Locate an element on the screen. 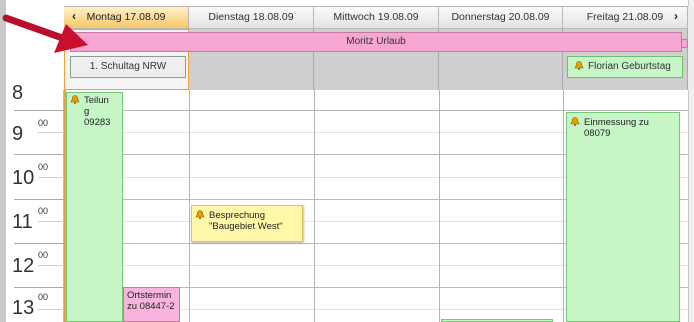  hour-label-12: 12 is located at coordinates (23, 266).